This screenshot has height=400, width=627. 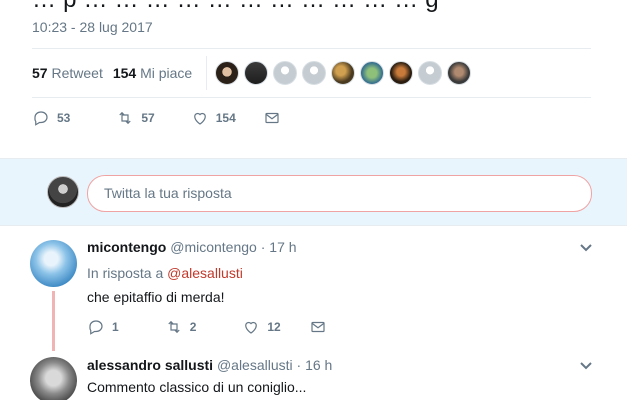 What do you see at coordinates (53, 321) in the screenshot?
I see `thread-line` at bounding box center [53, 321].